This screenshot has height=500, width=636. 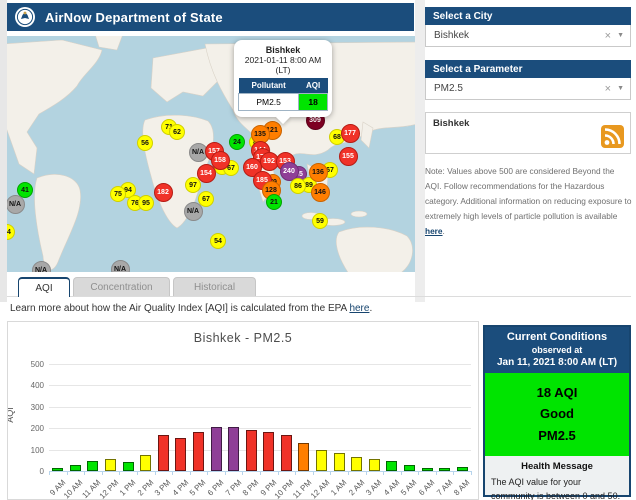 What do you see at coordinates (177, 132) in the screenshot?
I see `map-marker: 62` at bounding box center [177, 132].